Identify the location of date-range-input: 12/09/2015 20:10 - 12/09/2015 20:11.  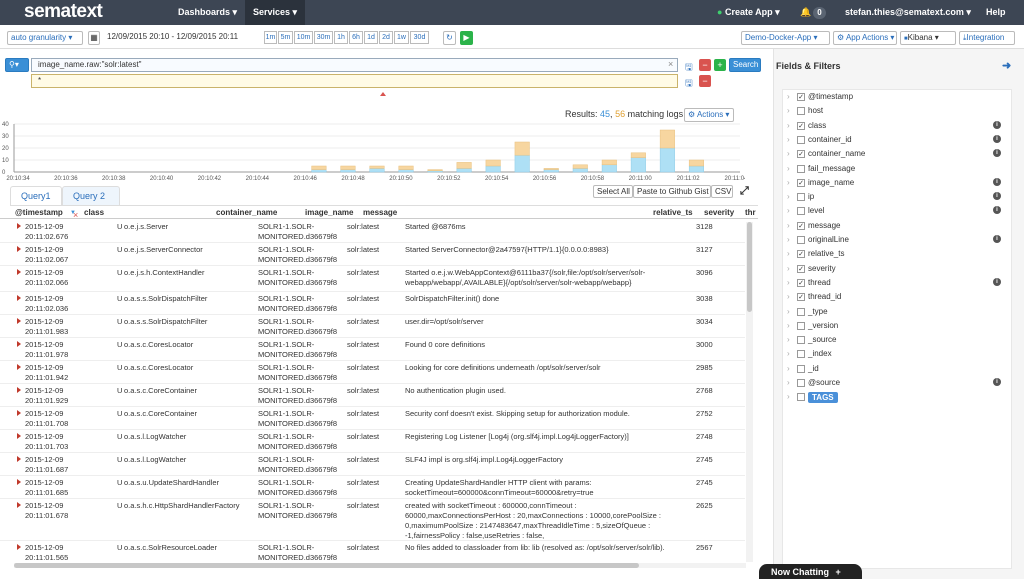
(181, 38).